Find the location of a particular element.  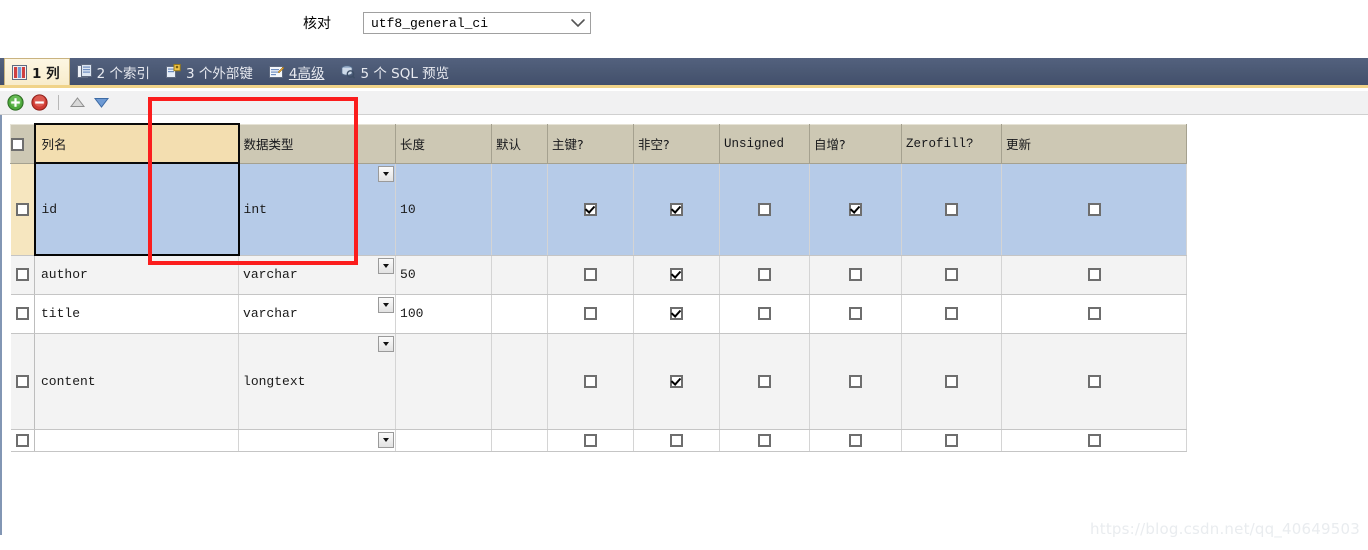

select-all-checkbox is located at coordinates (17, 144).